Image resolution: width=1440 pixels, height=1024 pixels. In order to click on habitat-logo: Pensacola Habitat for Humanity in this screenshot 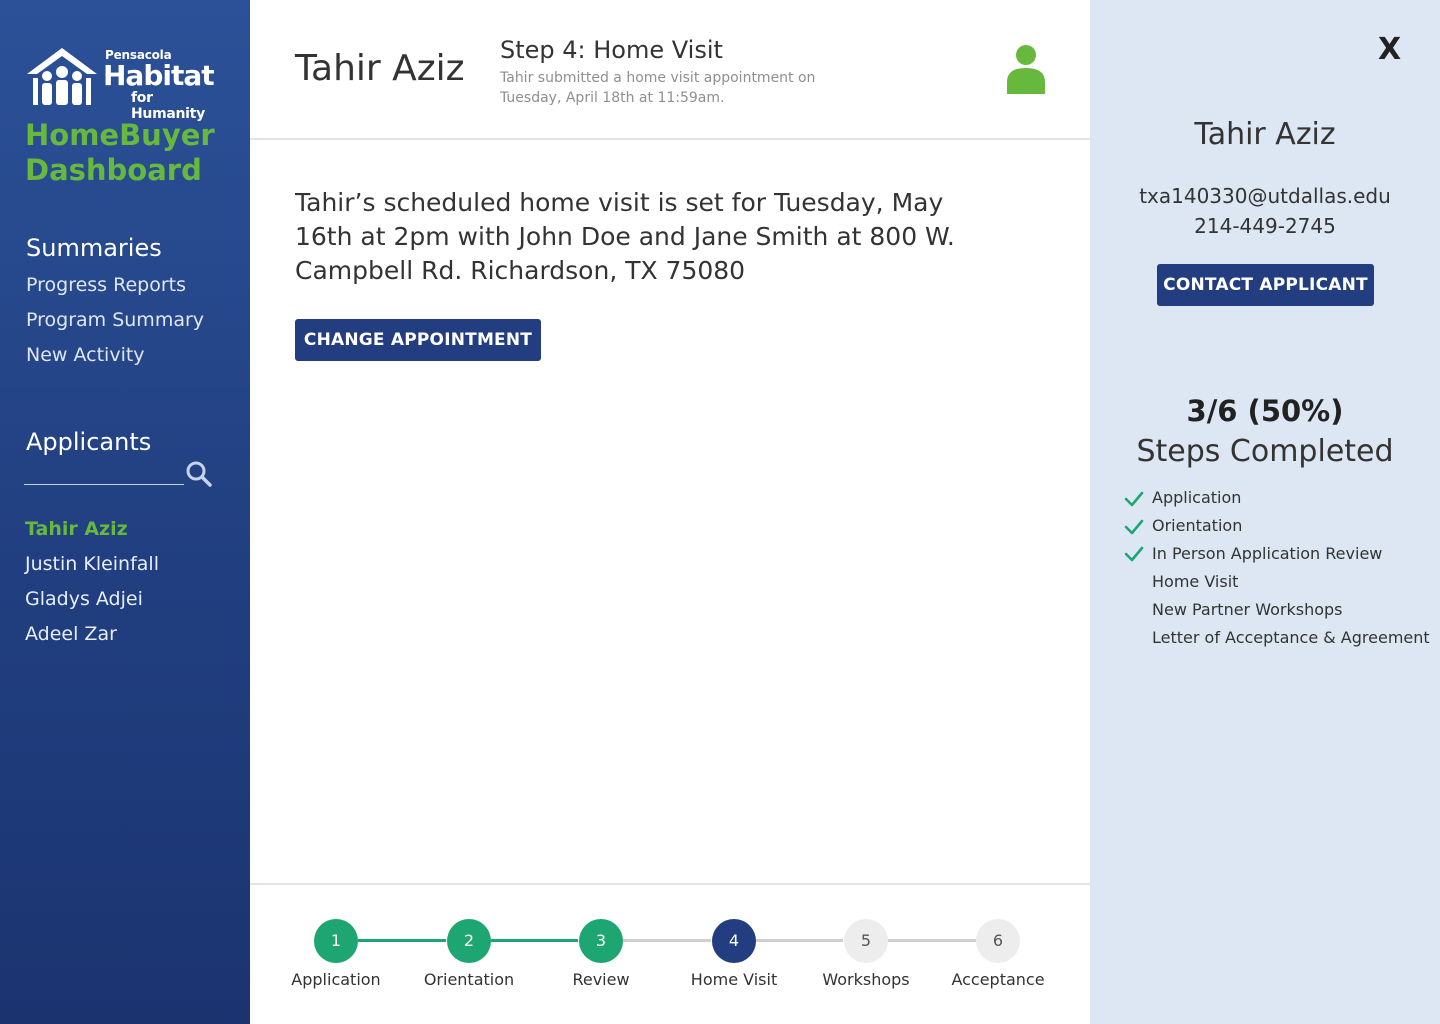, I will do `click(120, 84)`.